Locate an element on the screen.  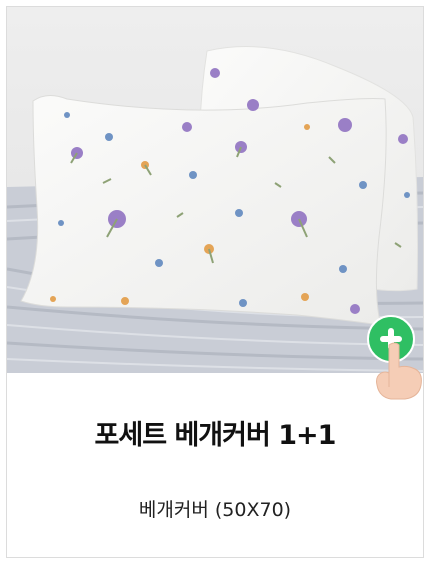
product-title: 포세트 베개커버 1+1 is located at coordinates (215, 432).